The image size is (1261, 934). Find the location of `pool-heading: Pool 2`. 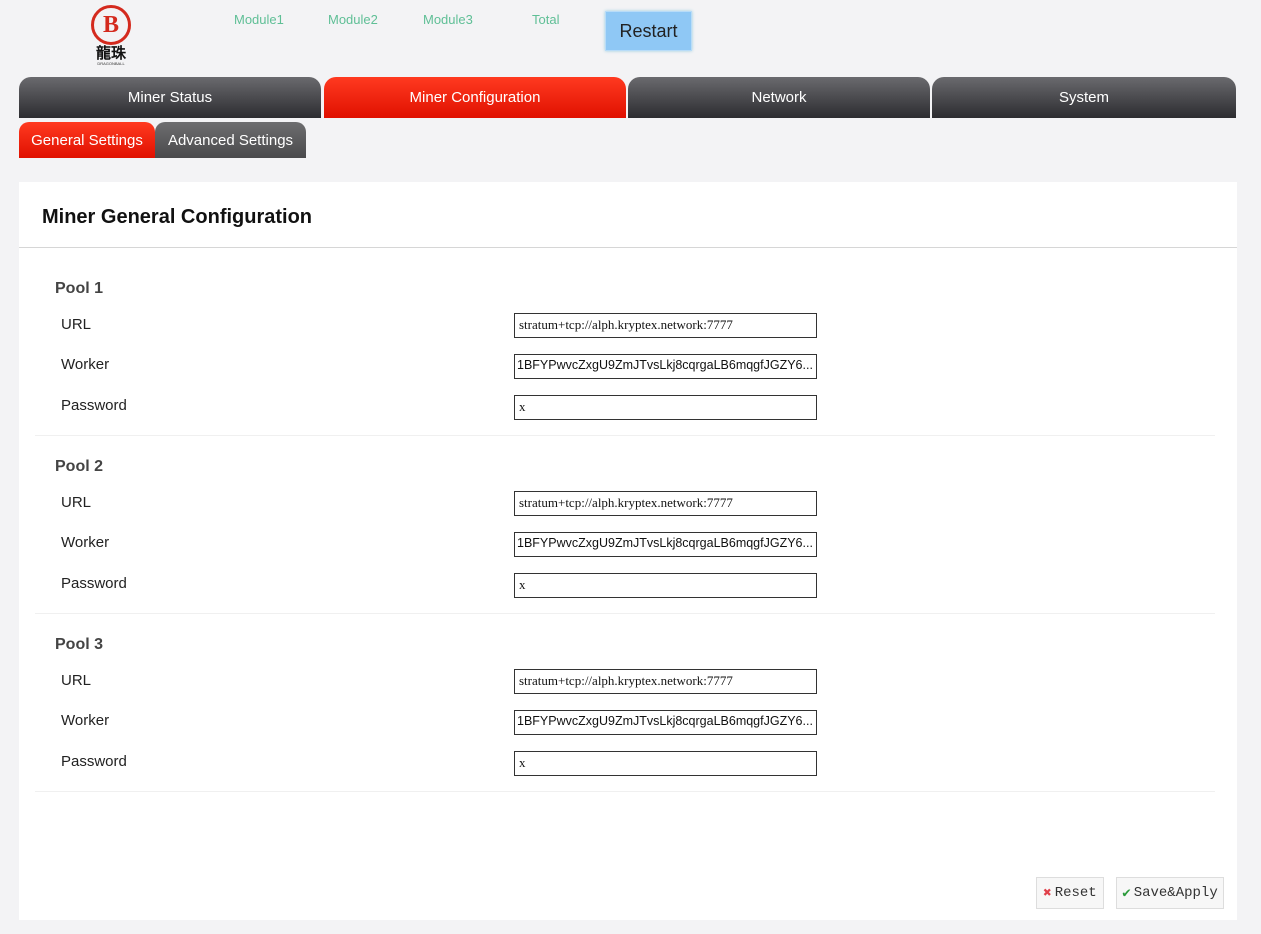

pool-heading: Pool 2 is located at coordinates (79, 466).